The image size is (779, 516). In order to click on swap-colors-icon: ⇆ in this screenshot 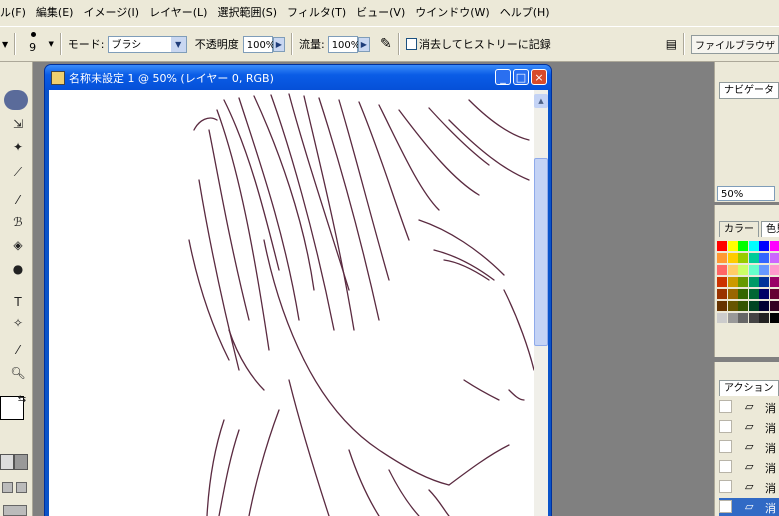, I will do `click(22, 400)`.